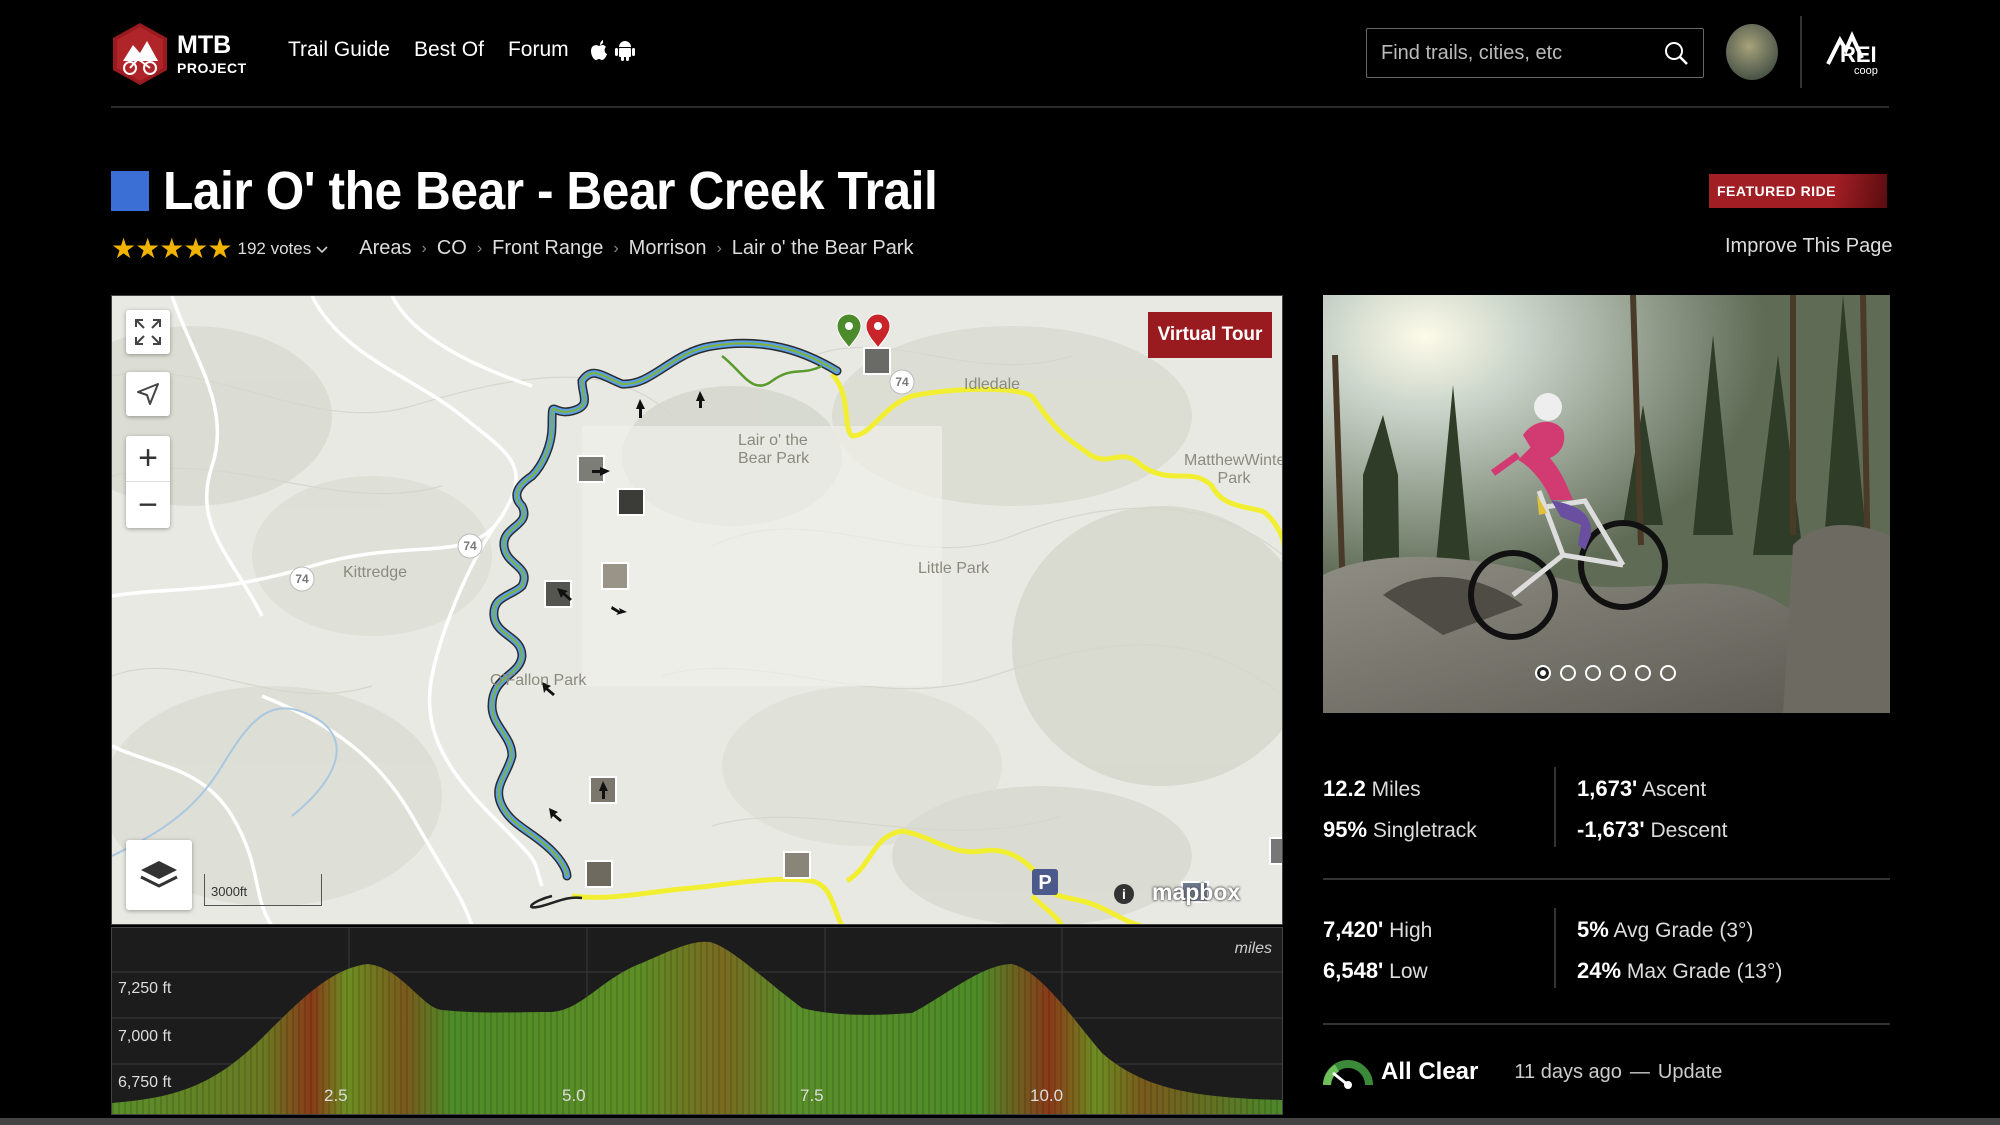 The image size is (2000, 1125). I want to click on avg-grade-label: Avg Grade (3°), so click(1683, 930).